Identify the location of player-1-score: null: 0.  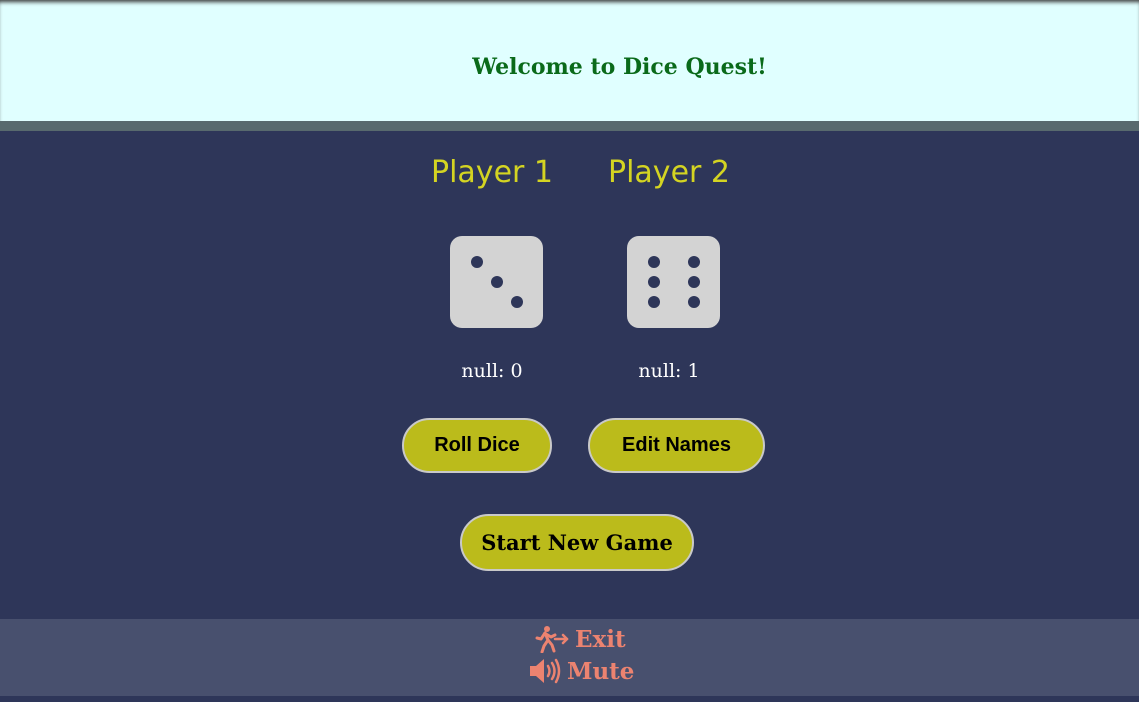
(492, 371).